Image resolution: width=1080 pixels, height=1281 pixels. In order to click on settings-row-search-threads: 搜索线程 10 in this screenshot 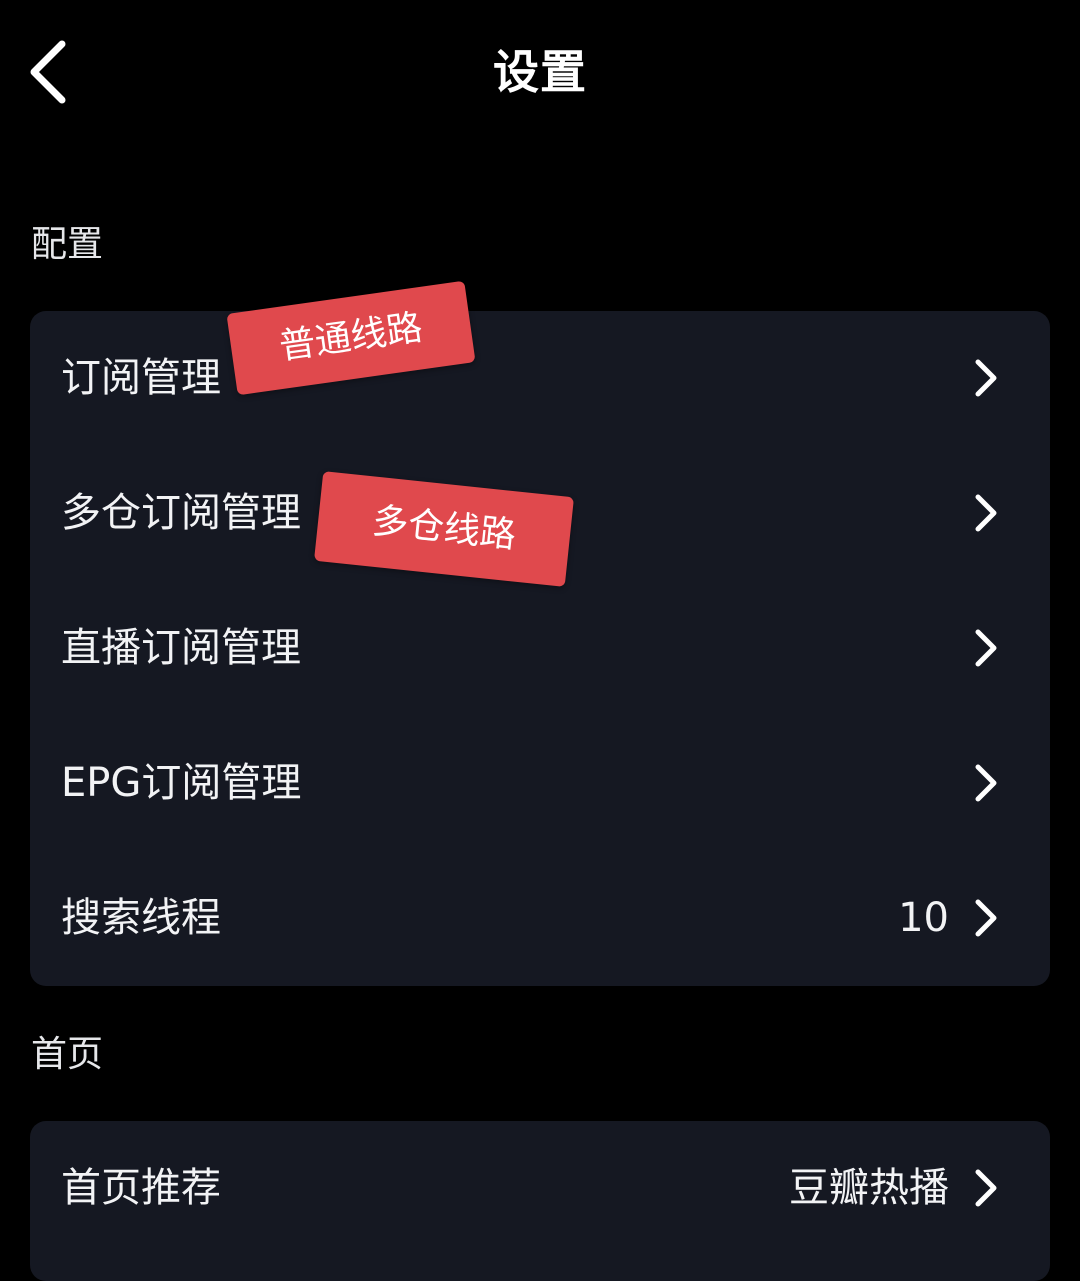, I will do `click(540, 918)`.